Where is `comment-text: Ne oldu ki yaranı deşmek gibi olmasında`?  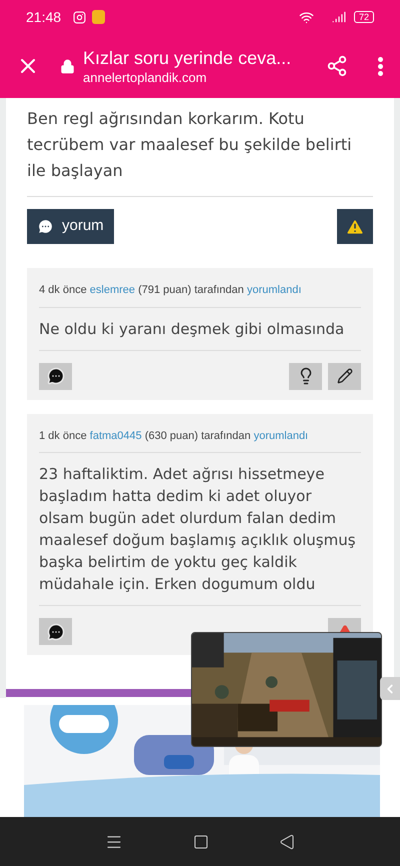 comment-text: Ne oldu ki yaranı deşmek gibi olmasında is located at coordinates (200, 329).